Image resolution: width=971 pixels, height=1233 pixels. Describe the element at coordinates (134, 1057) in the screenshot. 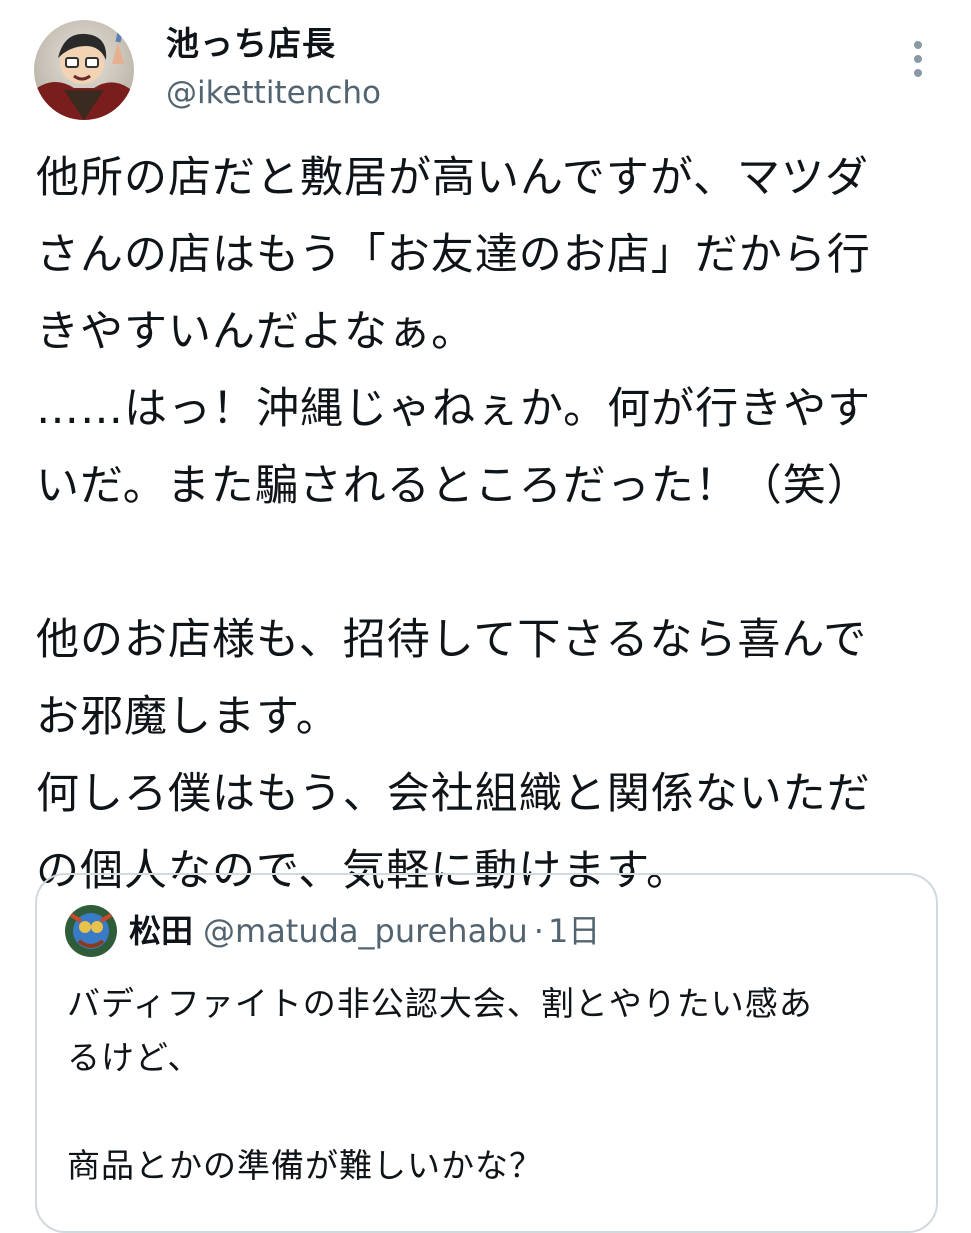

I see `quoted-tweet-line: るけど、` at that location.